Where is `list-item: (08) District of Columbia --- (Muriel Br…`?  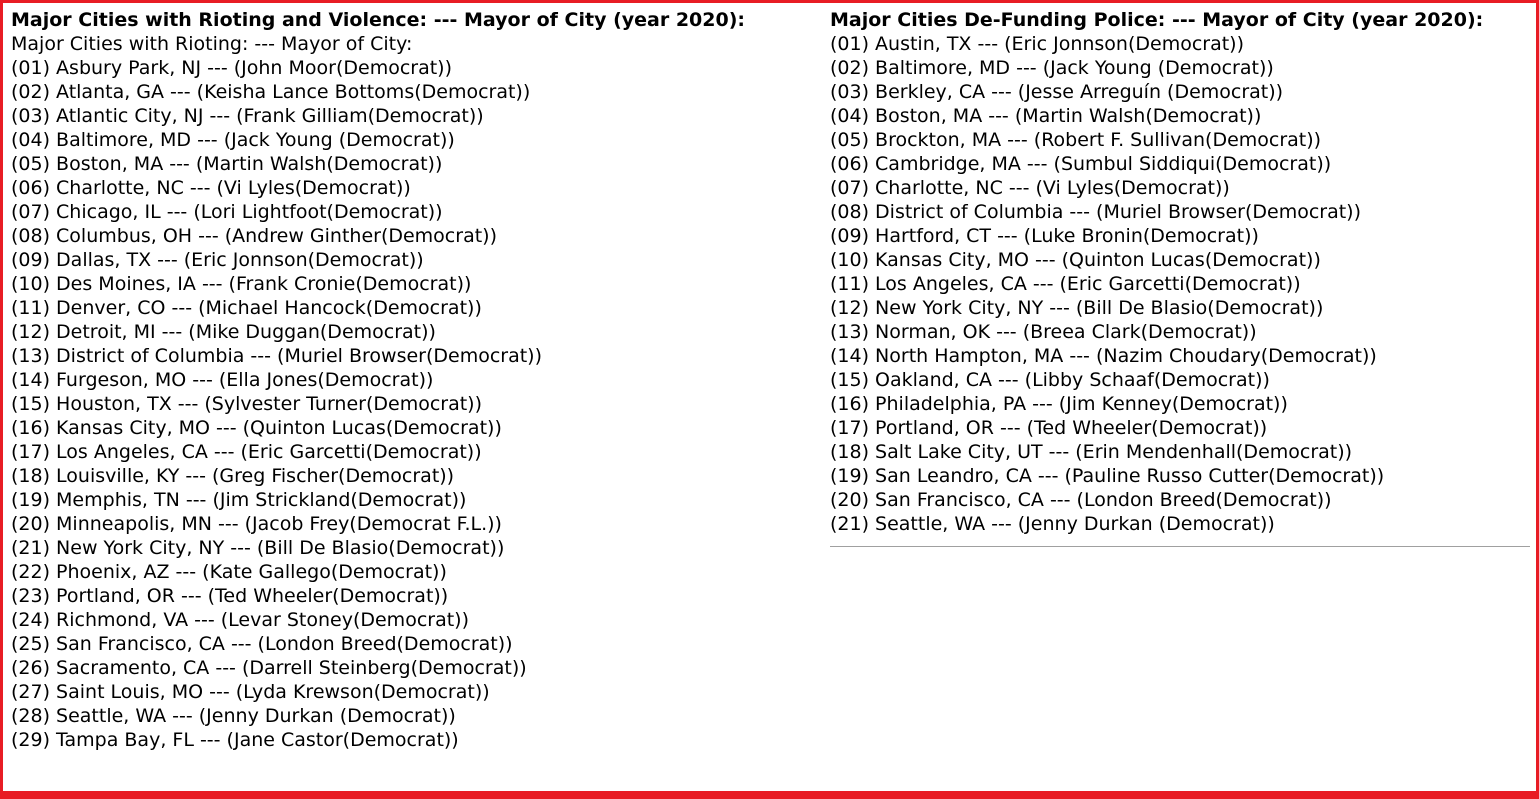 list-item: (08) District of Columbia --- (Muriel Br… is located at coordinates (1096, 212).